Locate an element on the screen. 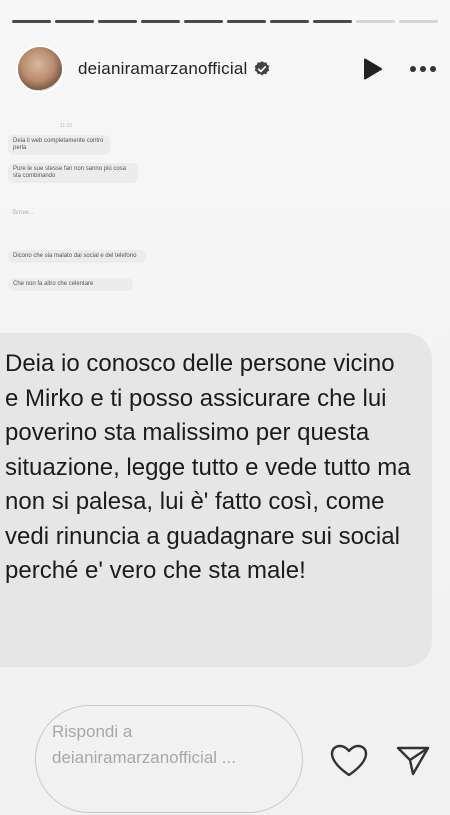 The height and width of the screenshot is (815, 450). story-progress-bar is located at coordinates (225, 21).